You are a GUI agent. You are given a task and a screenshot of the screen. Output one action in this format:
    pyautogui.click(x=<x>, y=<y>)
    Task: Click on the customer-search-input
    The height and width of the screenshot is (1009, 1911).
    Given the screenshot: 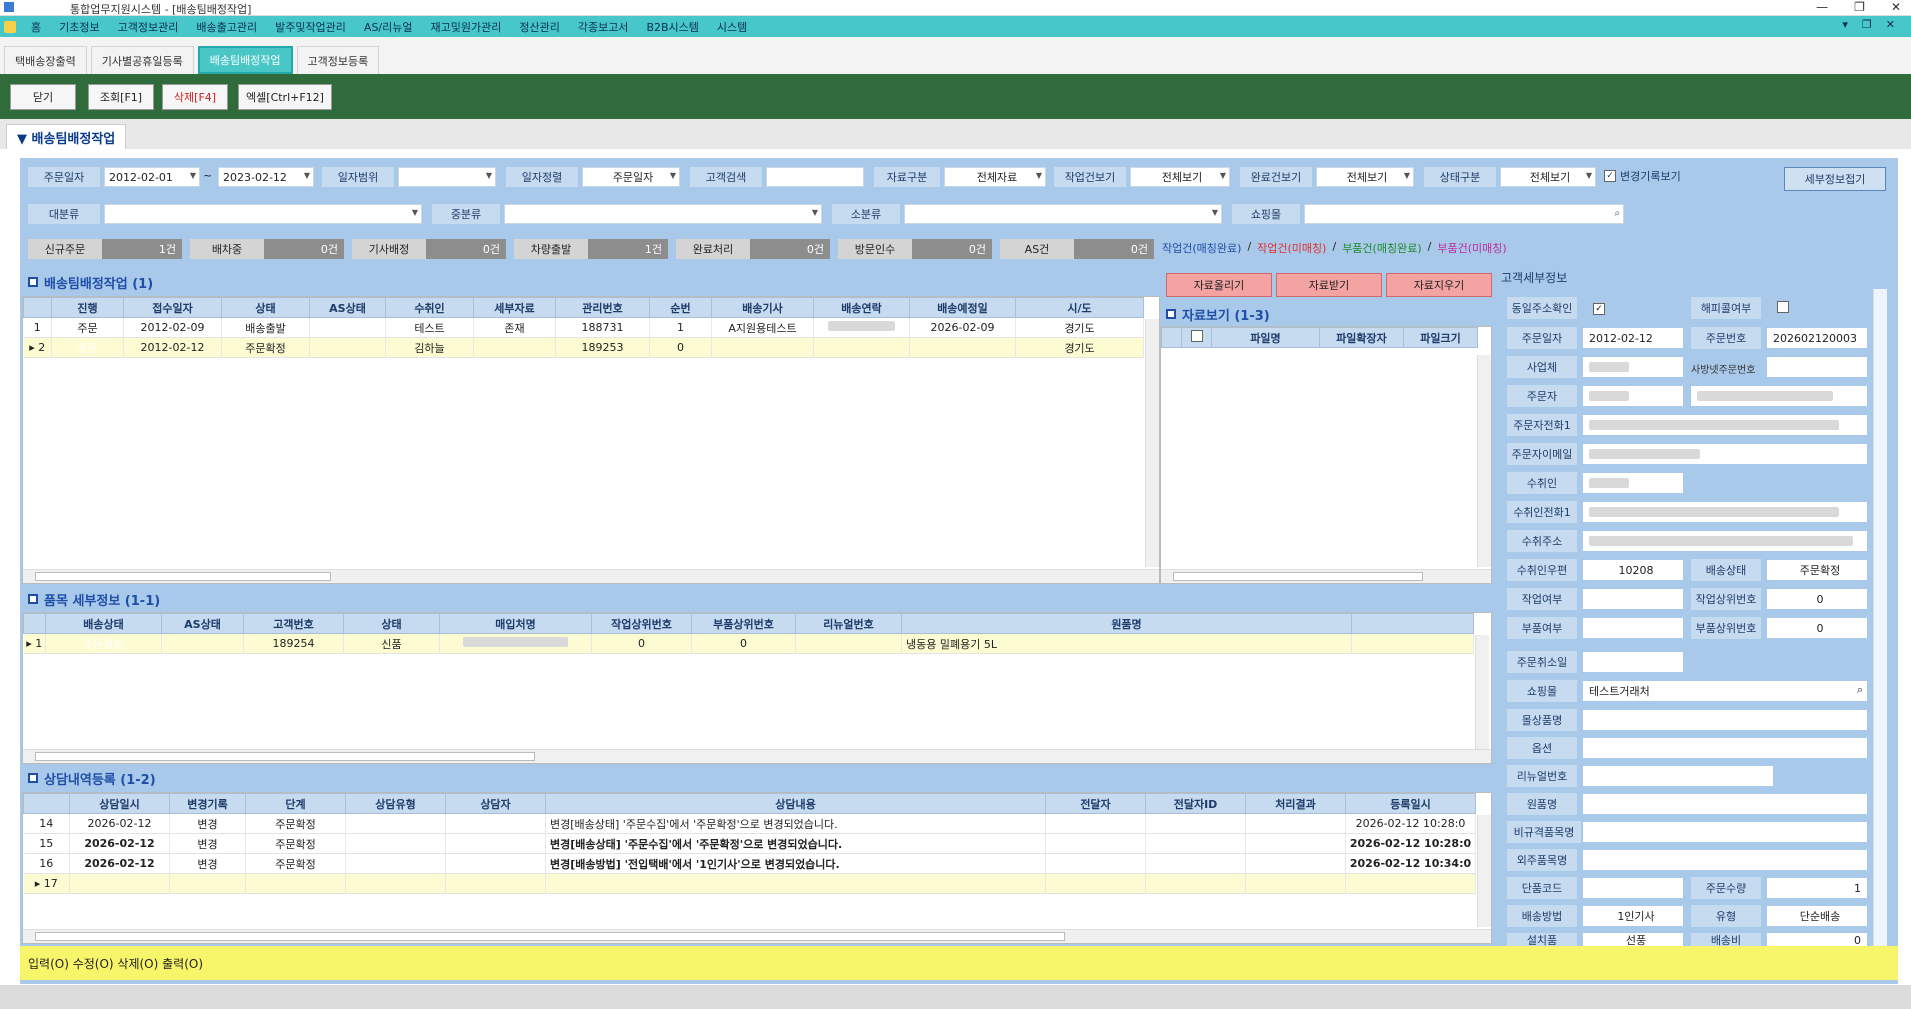 What is the action you would take?
    pyautogui.click(x=815, y=177)
    